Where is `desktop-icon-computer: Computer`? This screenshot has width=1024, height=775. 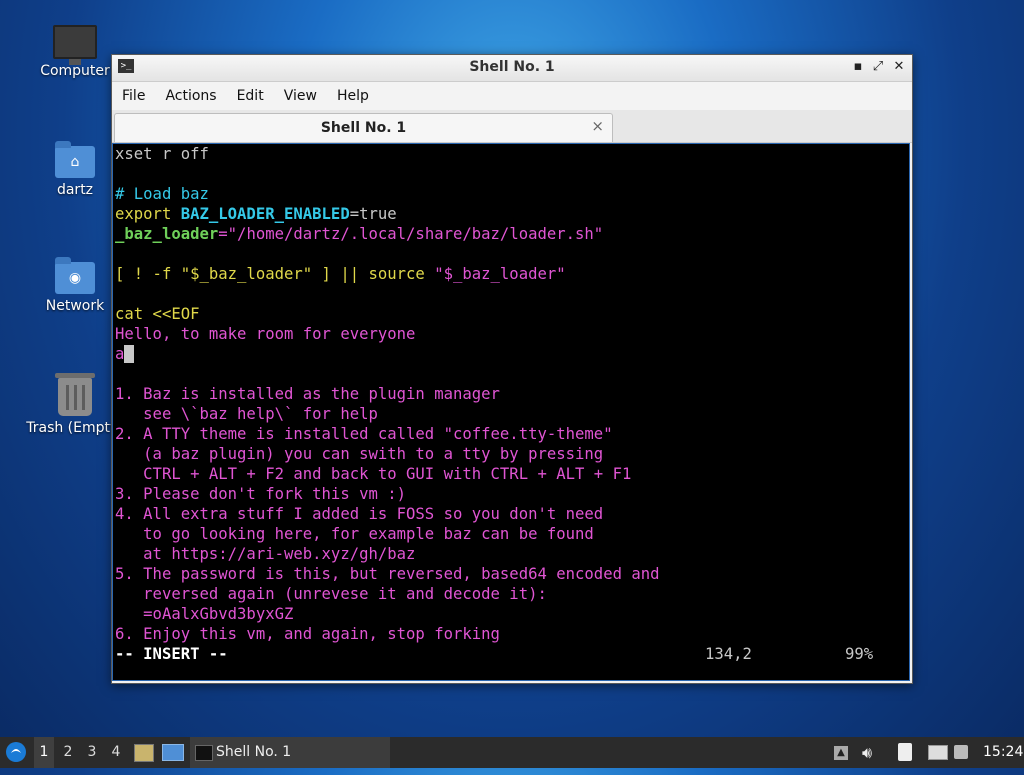 desktop-icon-computer: Computer is located at coordinates (75, 52).